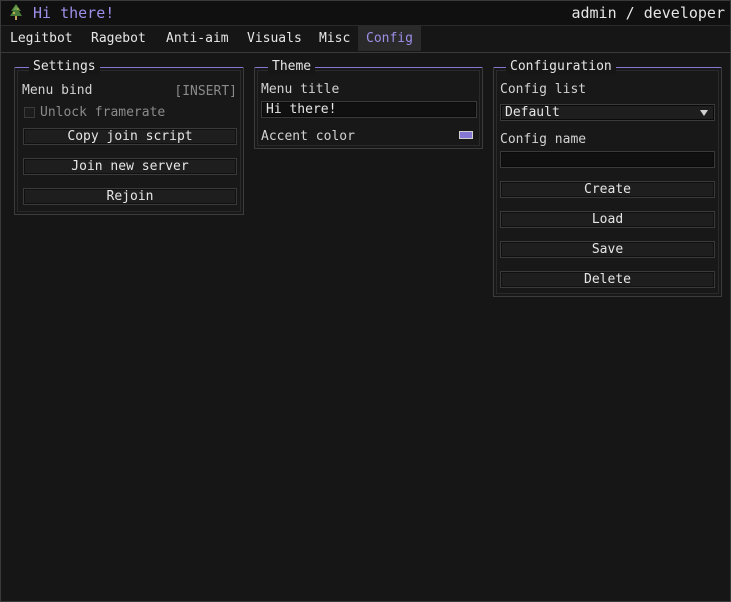  What do you see at coordinates (197, 38) in the screenshot?
I see `tab-anti-aim: Anti-aim` at bounding box center [197, 38].